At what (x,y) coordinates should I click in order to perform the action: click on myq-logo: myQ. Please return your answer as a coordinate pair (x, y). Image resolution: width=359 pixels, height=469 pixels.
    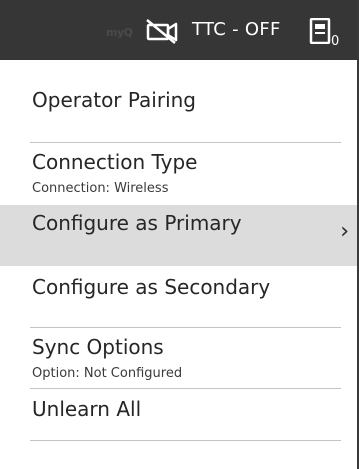
    Looking at the image, I should click on (119, 32).